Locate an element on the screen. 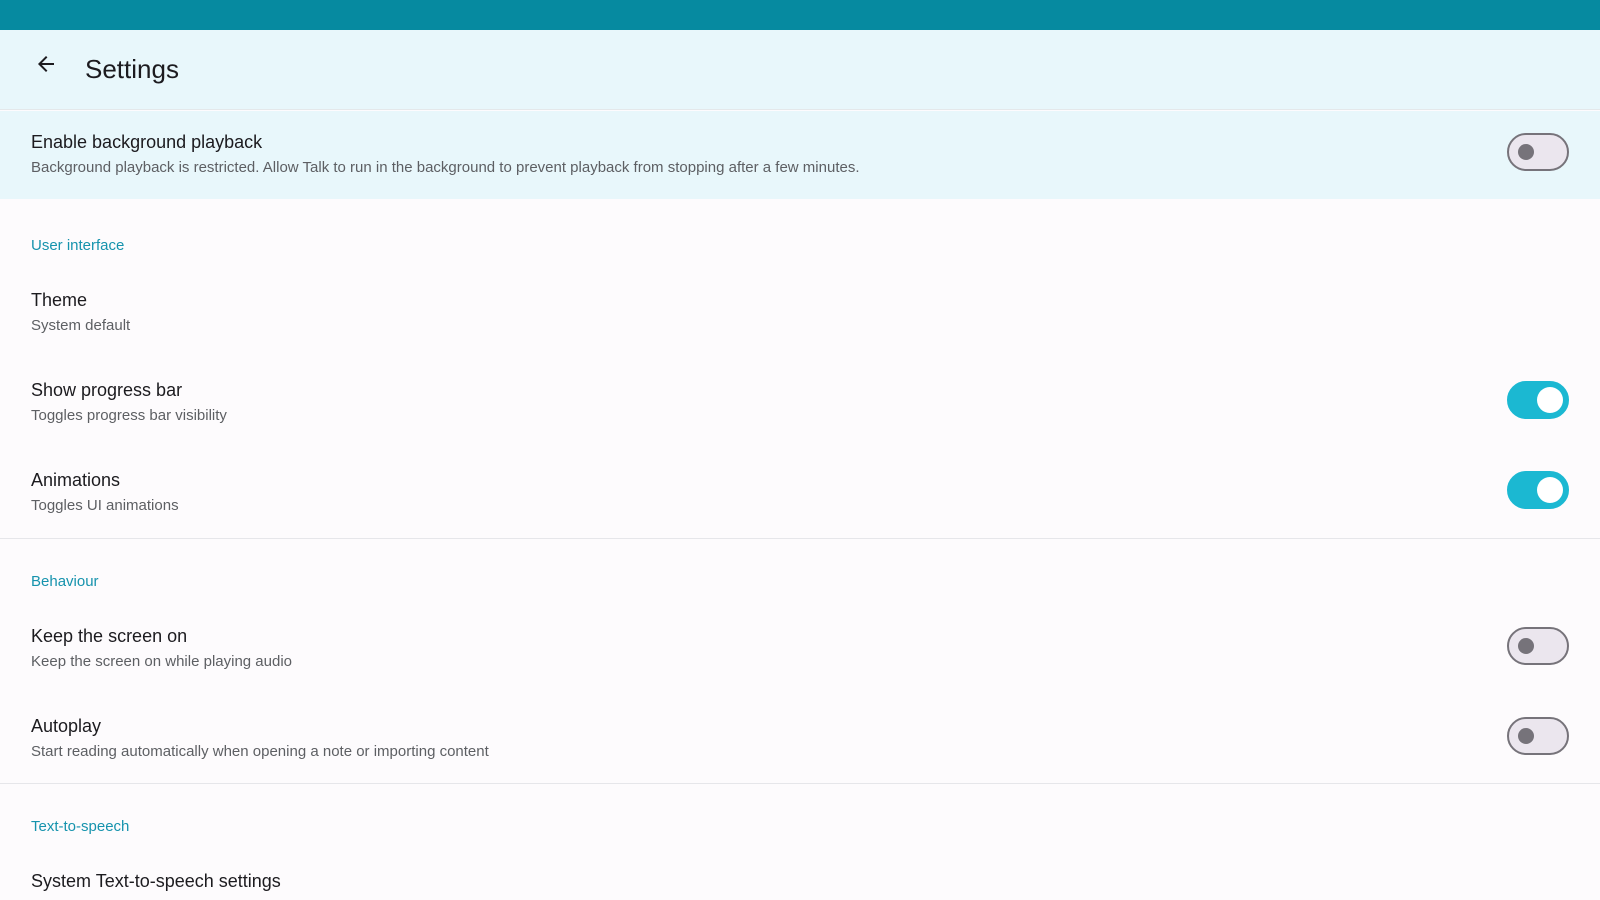 This screenshot has height=900, width=1600. setting-subtitle: Toggles UI animations is located at coordinates (105, 505).